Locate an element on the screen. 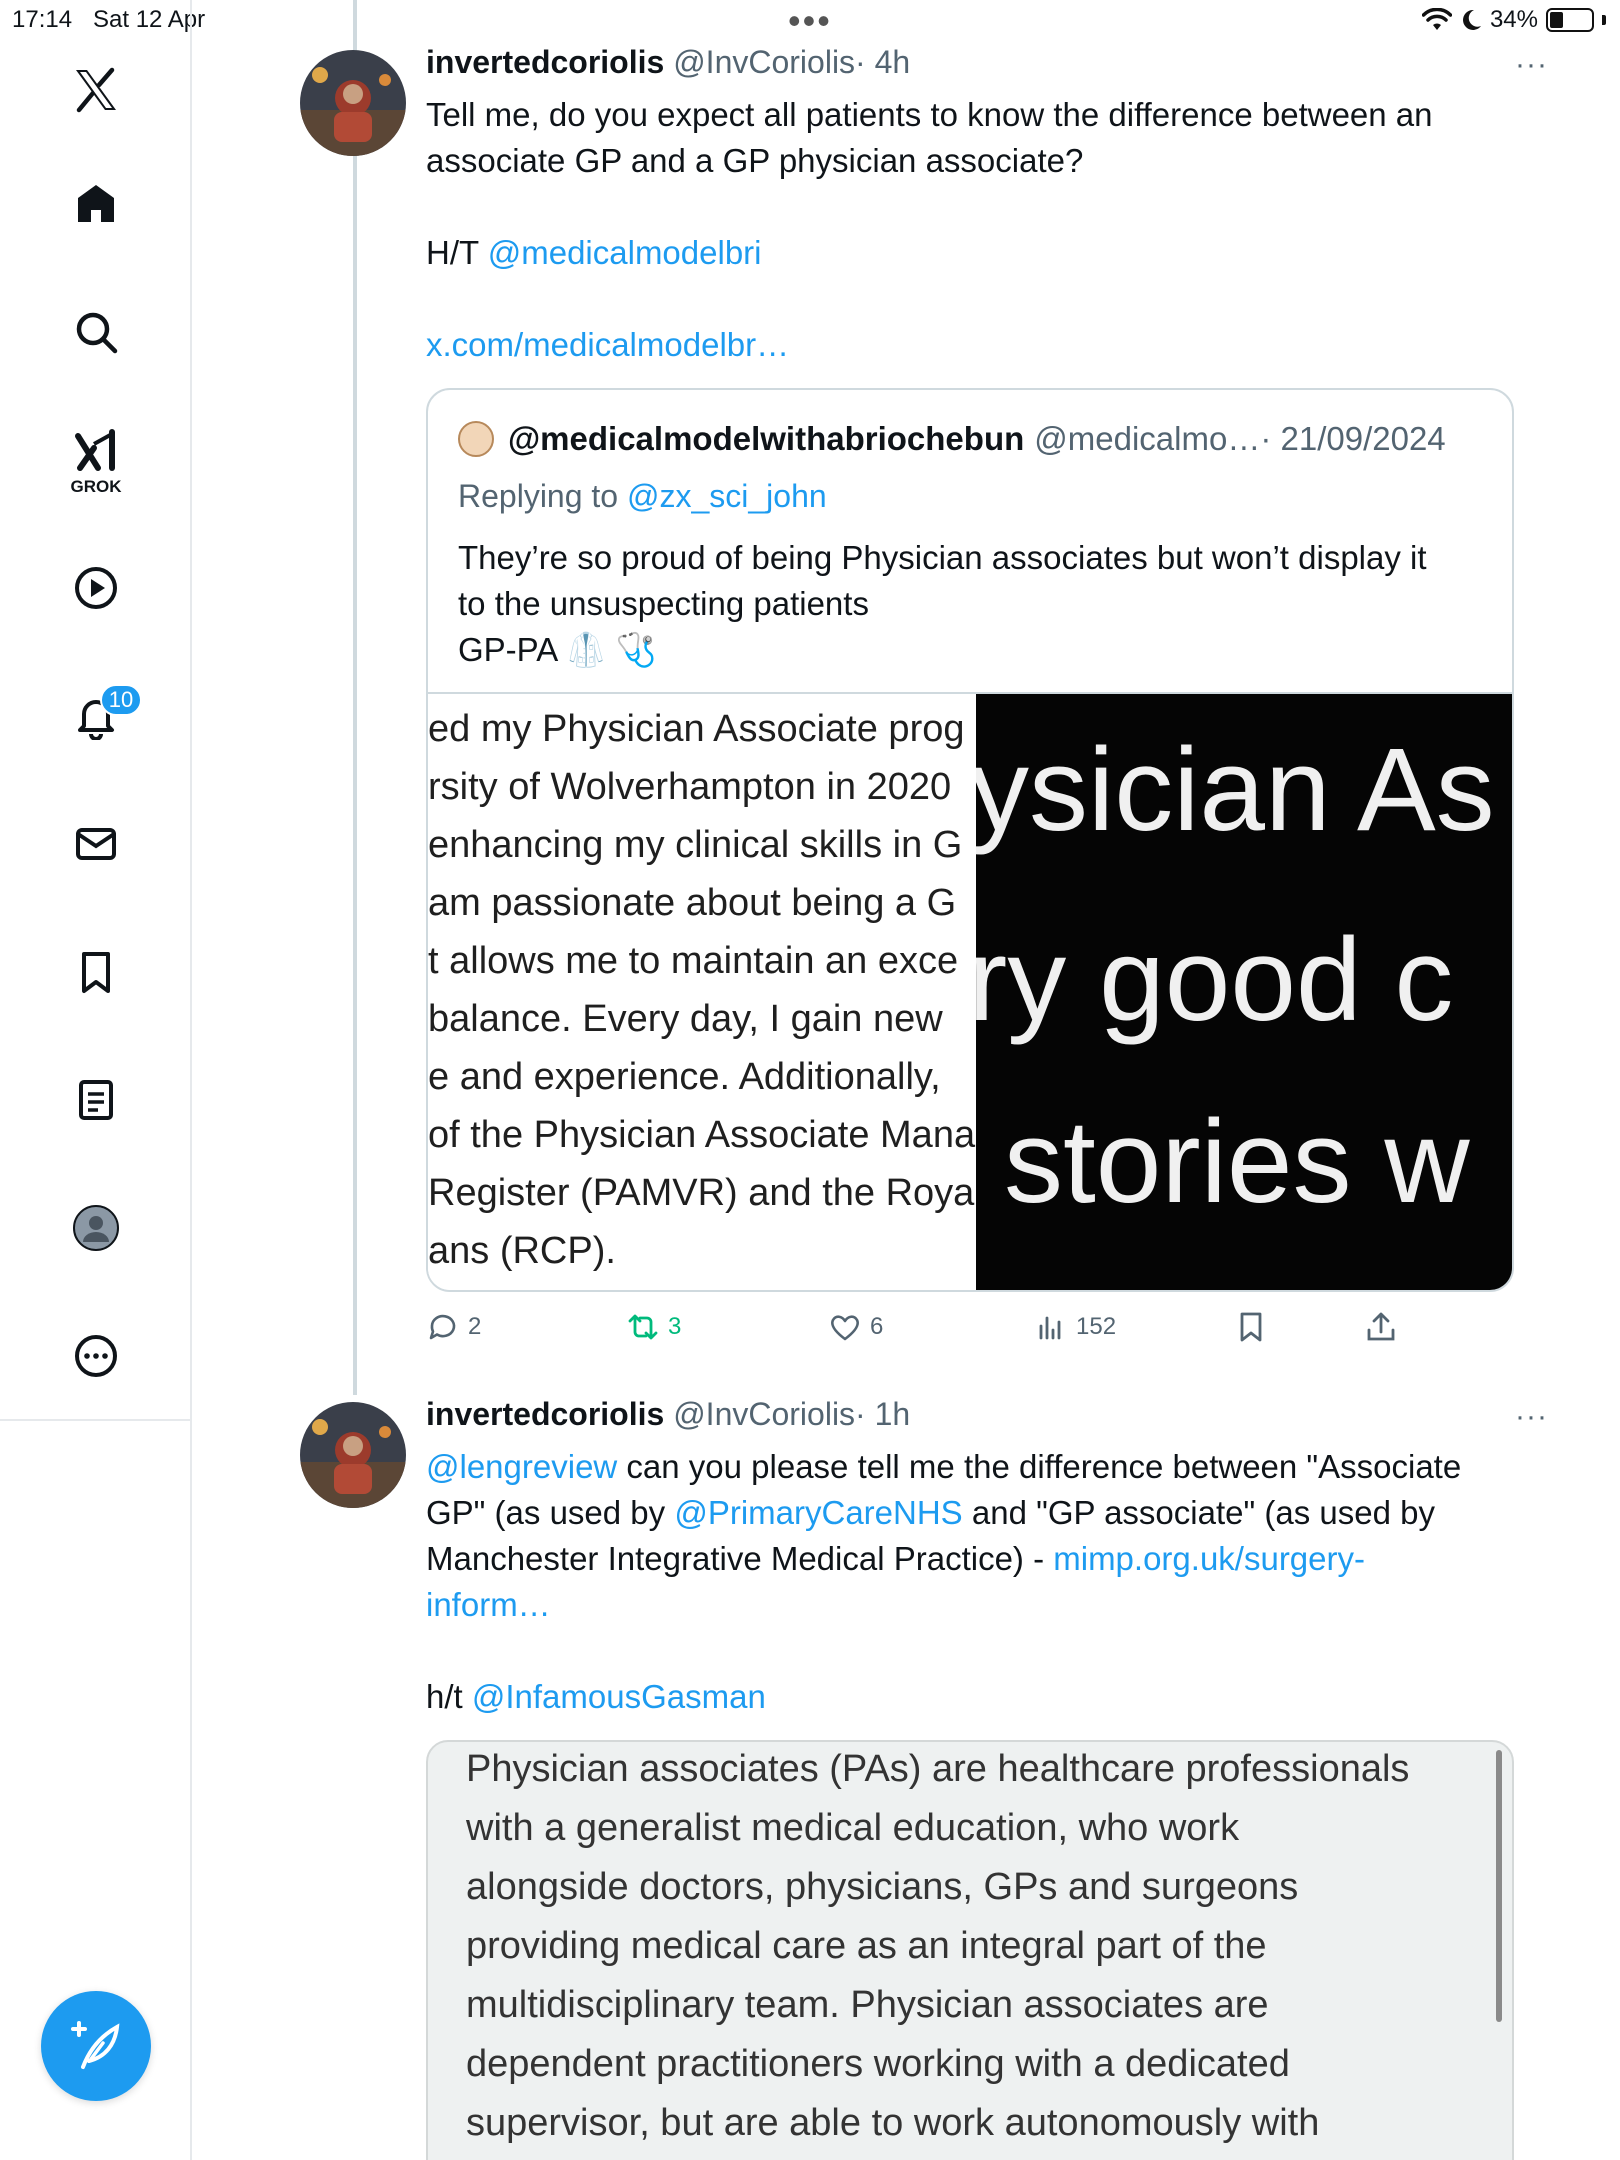 This screenshot has width=1620, height=2160. quoted-text-line: to the unsuspecting patients is located at coordinates (663, 603).